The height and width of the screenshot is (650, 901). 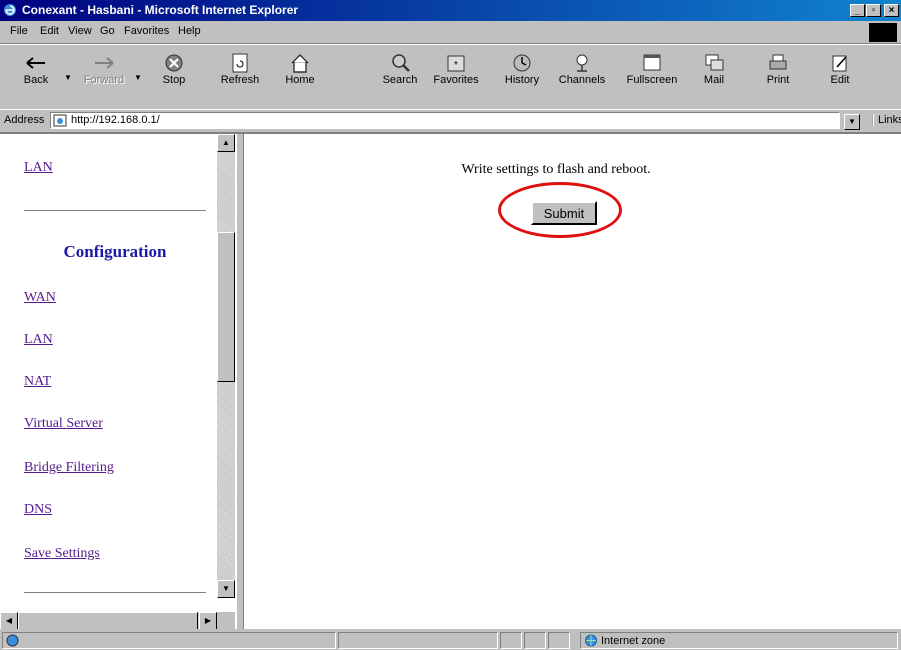 What do you see at coordinates (456, 80) in the screenshot?
I see `favorites-label: Favorites` at bounding box center [456, 80].